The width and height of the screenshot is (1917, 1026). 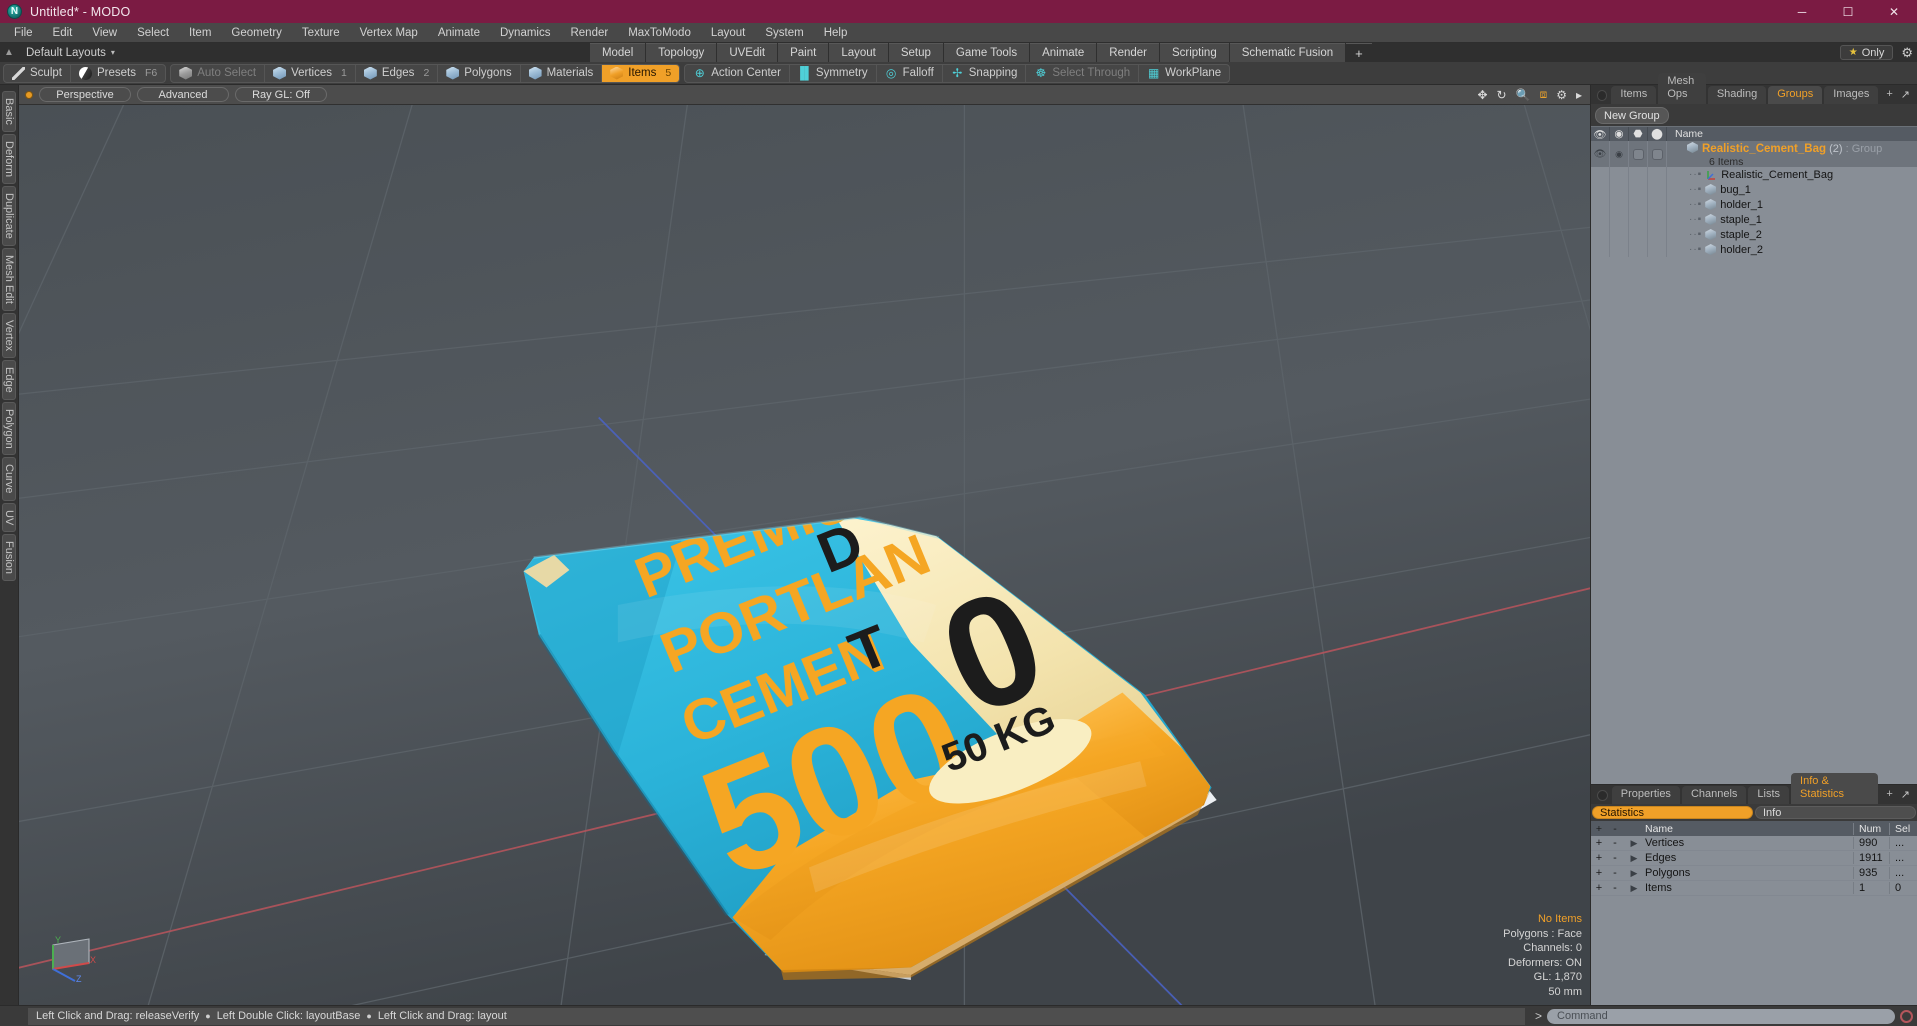 I want to click on move-icon: ✥, so click(x=1482, y=95).